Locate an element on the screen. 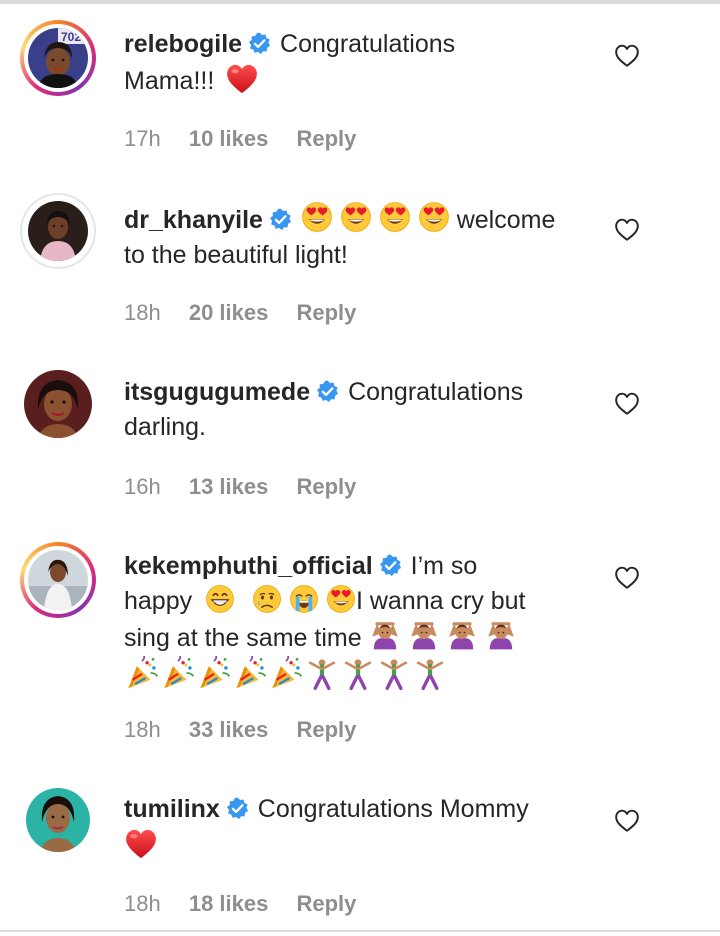 This screenshot has height=936, width=720. likes-count: 10 likes is located at coordinates (229, 138).